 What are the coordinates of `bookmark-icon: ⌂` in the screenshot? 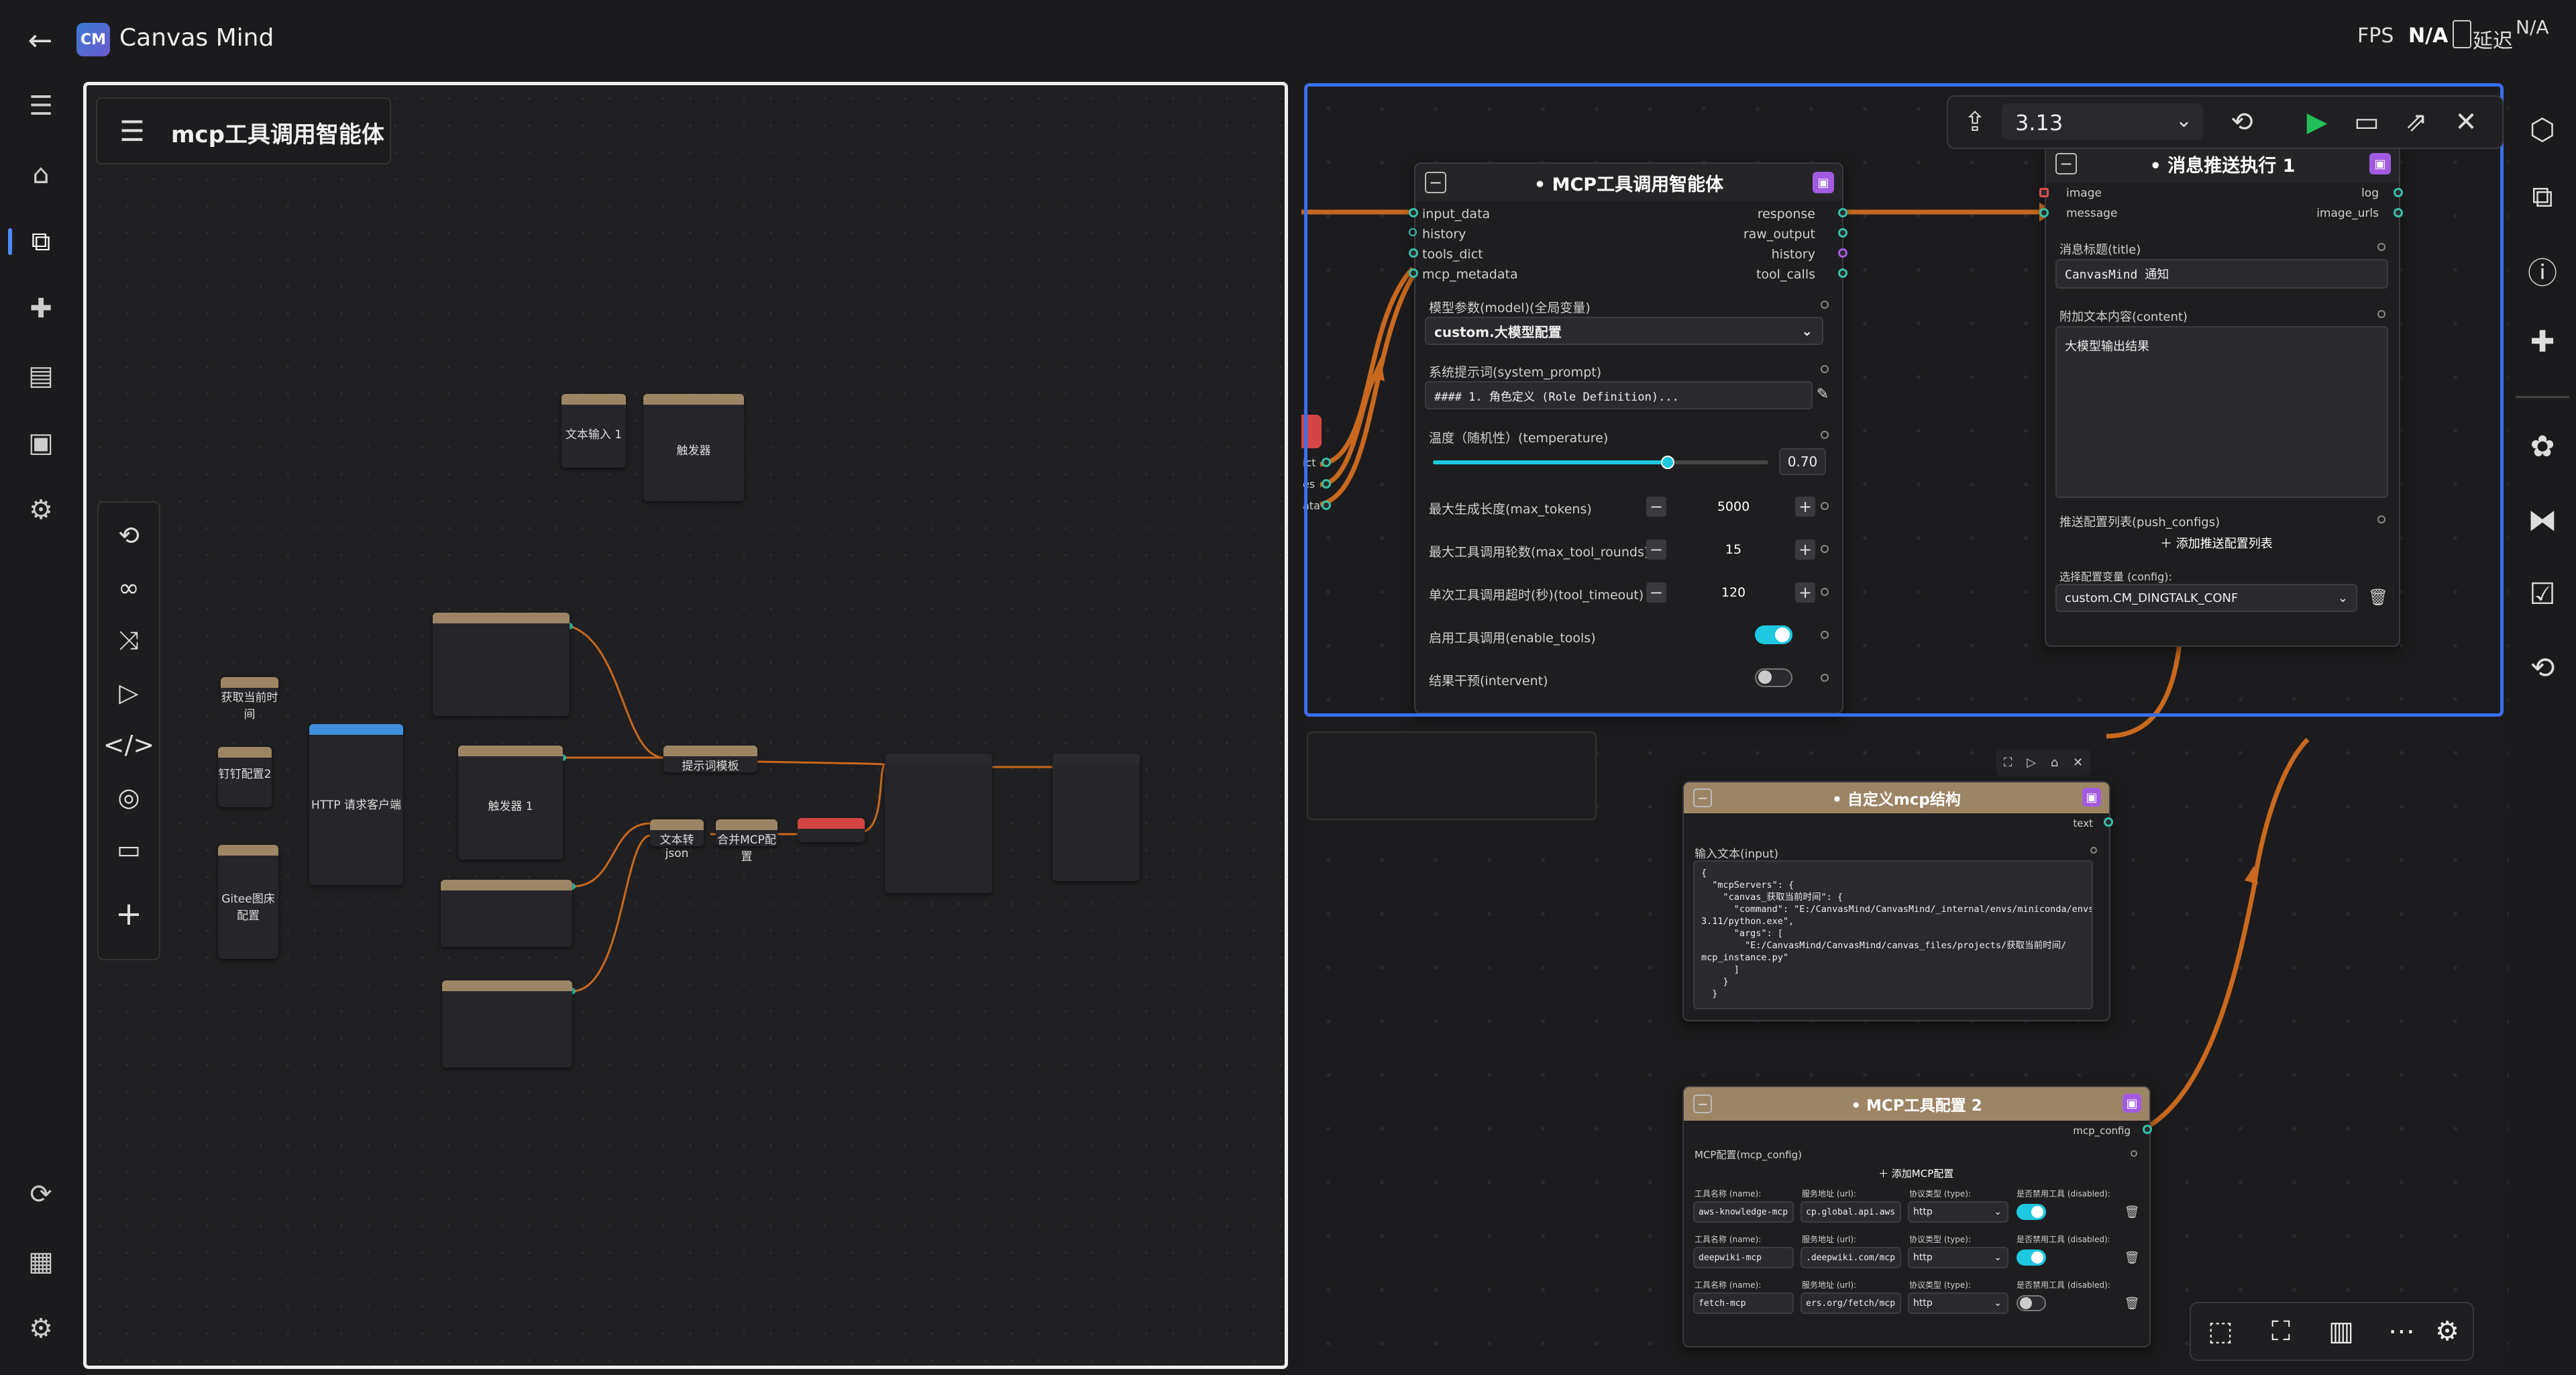 It's located at (2054, 763).